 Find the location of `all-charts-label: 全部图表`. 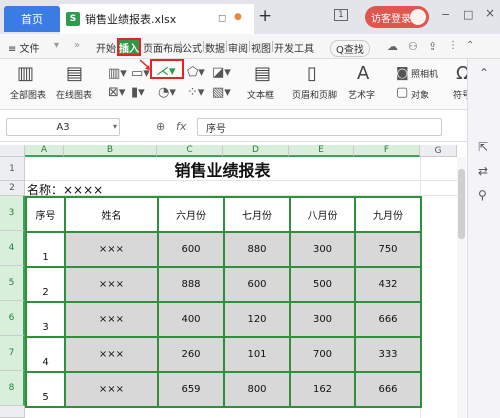

all-charts-label: 全部图表 is located at coordinates (28, 94).